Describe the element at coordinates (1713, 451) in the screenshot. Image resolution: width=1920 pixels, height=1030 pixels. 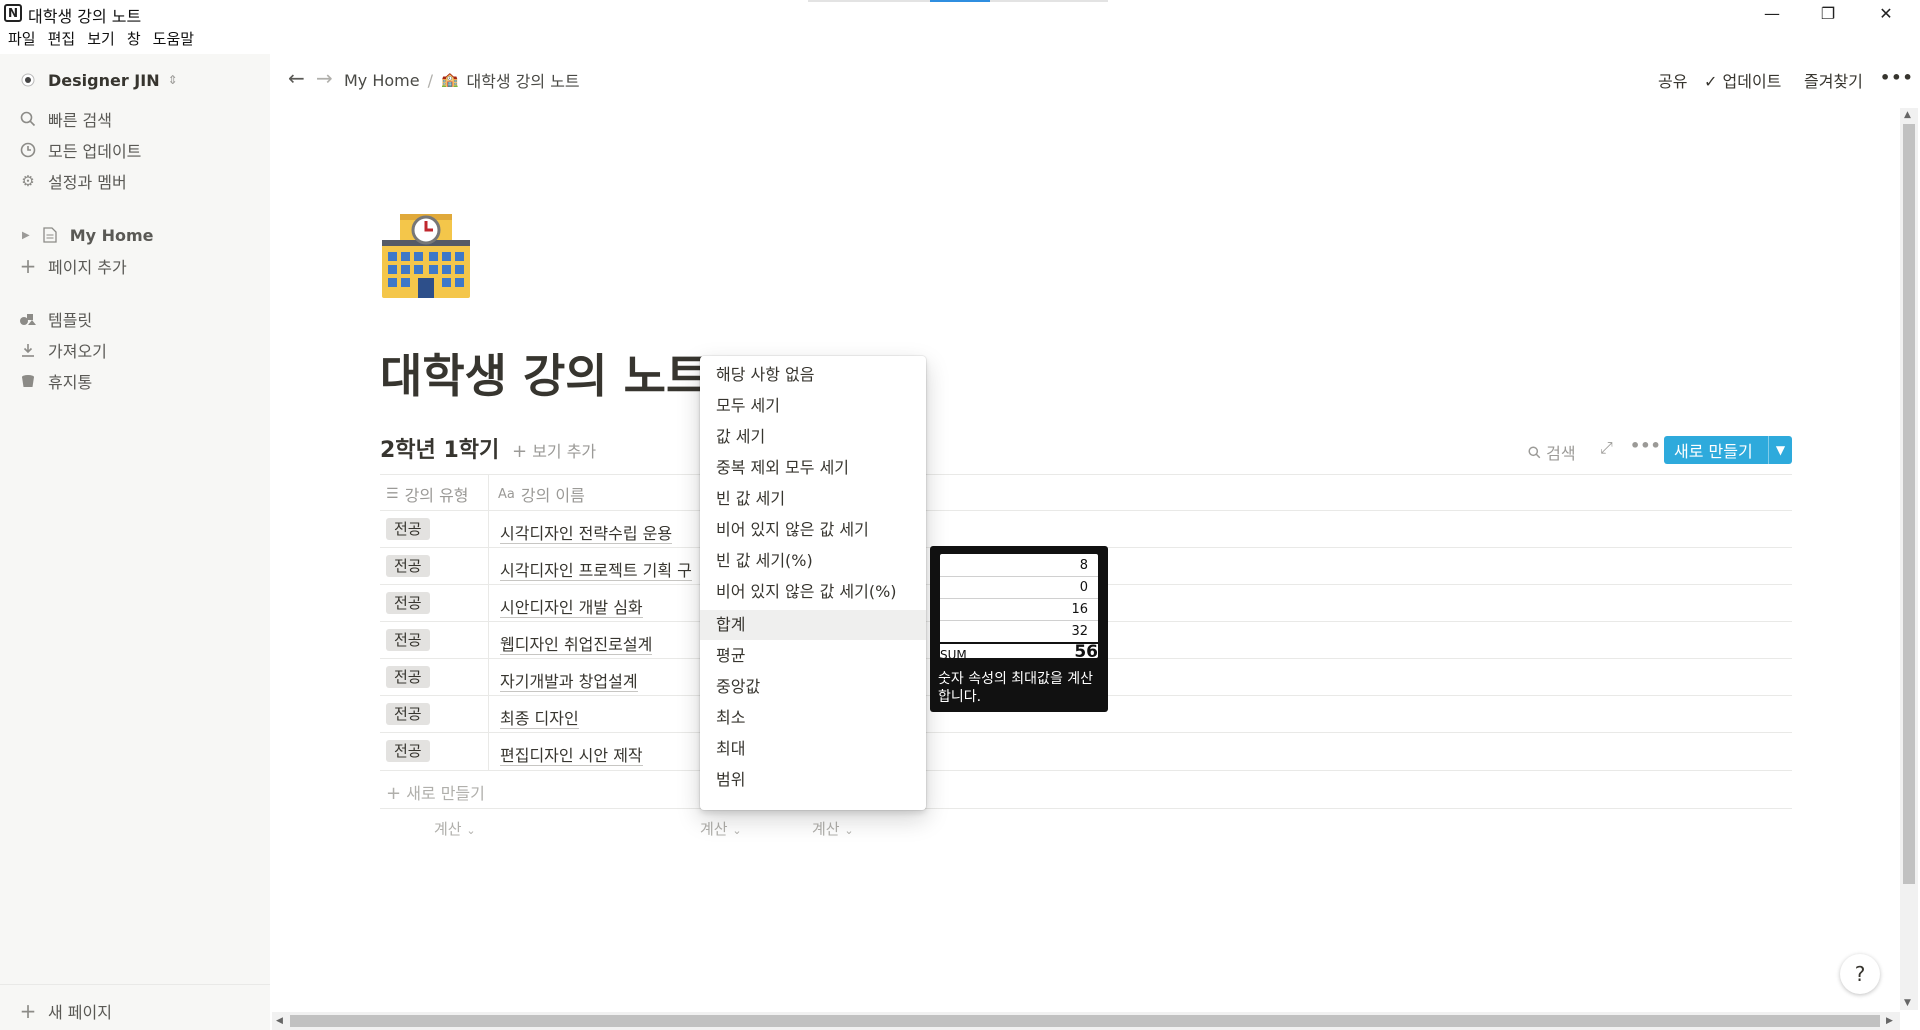
I see `new-record-label: 새로 만들기` at that location.